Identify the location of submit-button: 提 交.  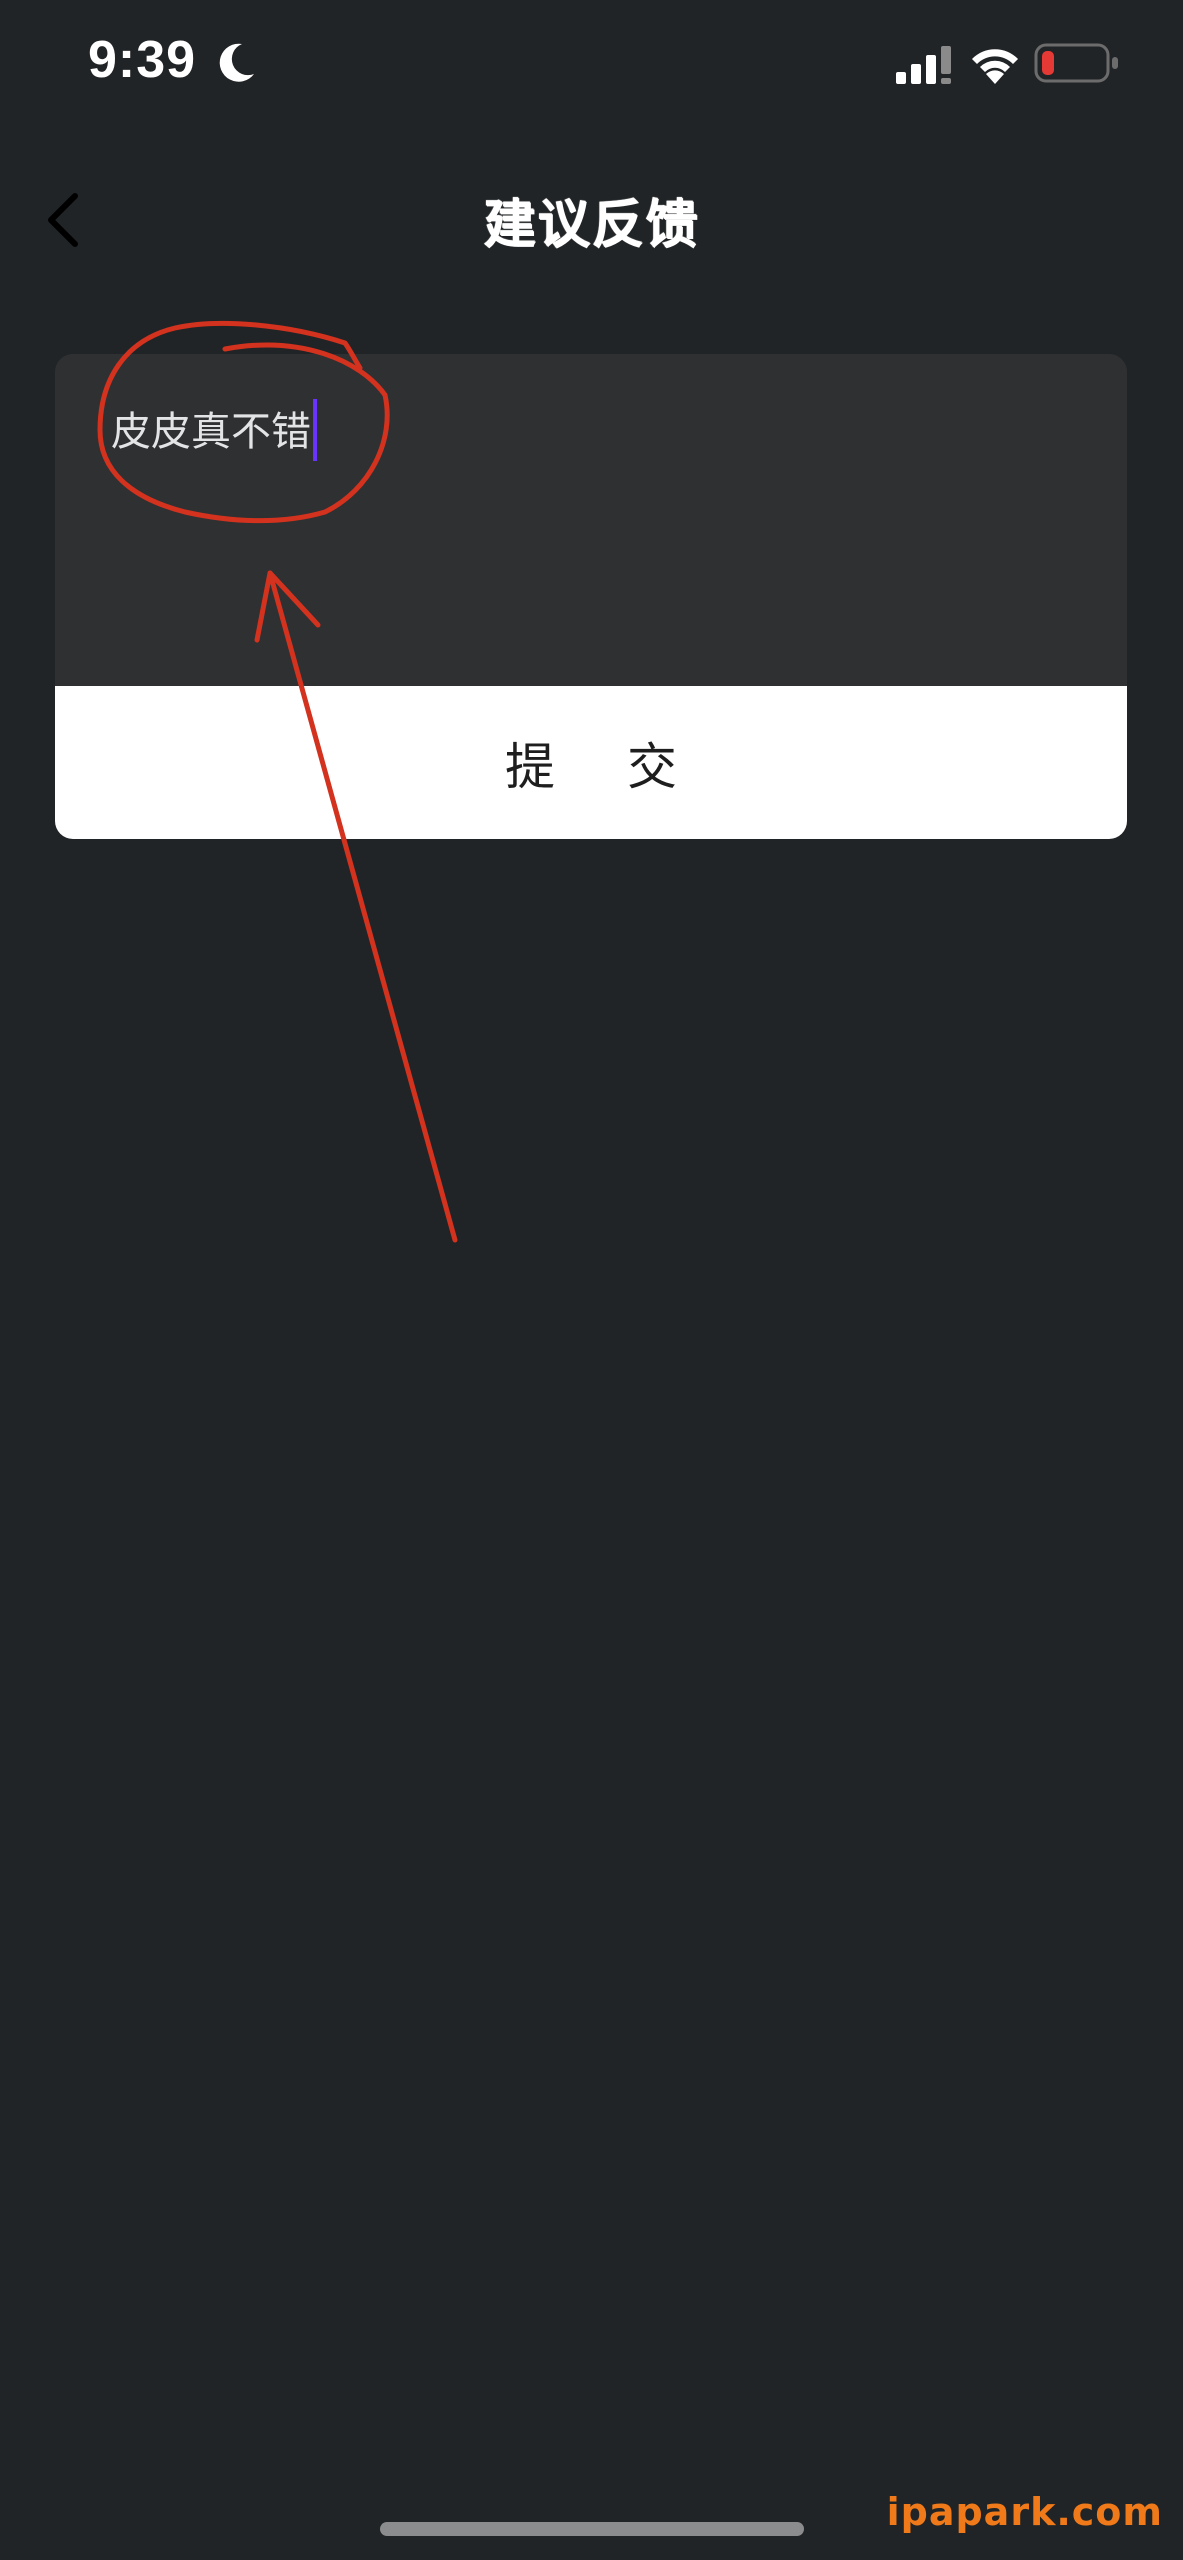
(591, 762).